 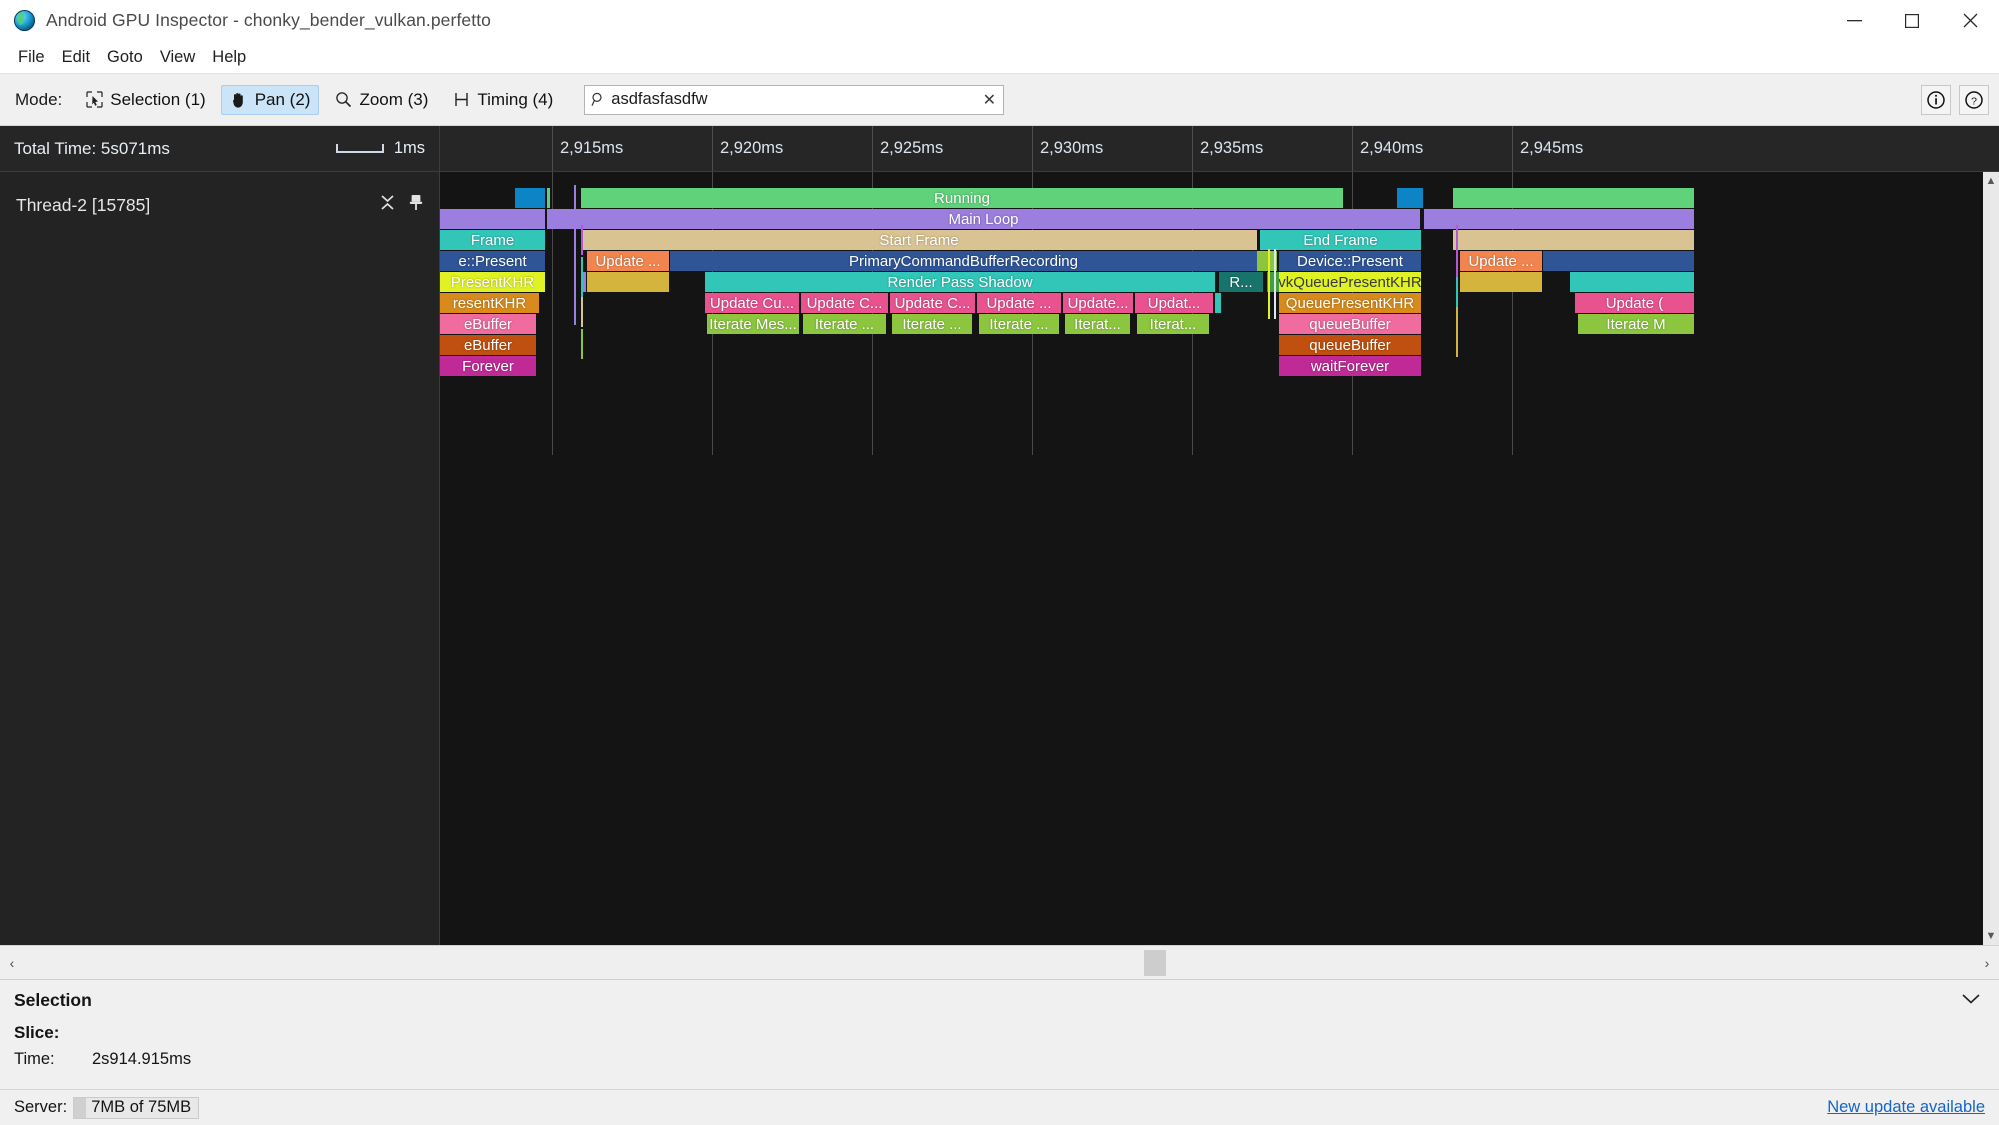 What do you see at coordinates (489, 303) in the screenshot?
I see `flamegraph-slice: resentKHR` at bounding box center [489, 303].